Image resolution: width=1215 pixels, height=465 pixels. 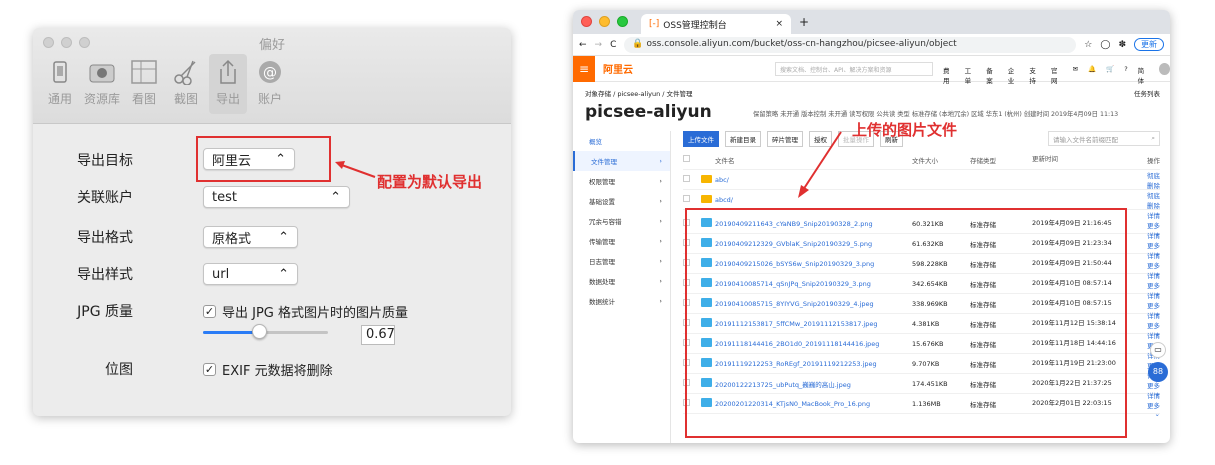 I want to click on tab-screenshot: 截图, so click(x=186, y=84).